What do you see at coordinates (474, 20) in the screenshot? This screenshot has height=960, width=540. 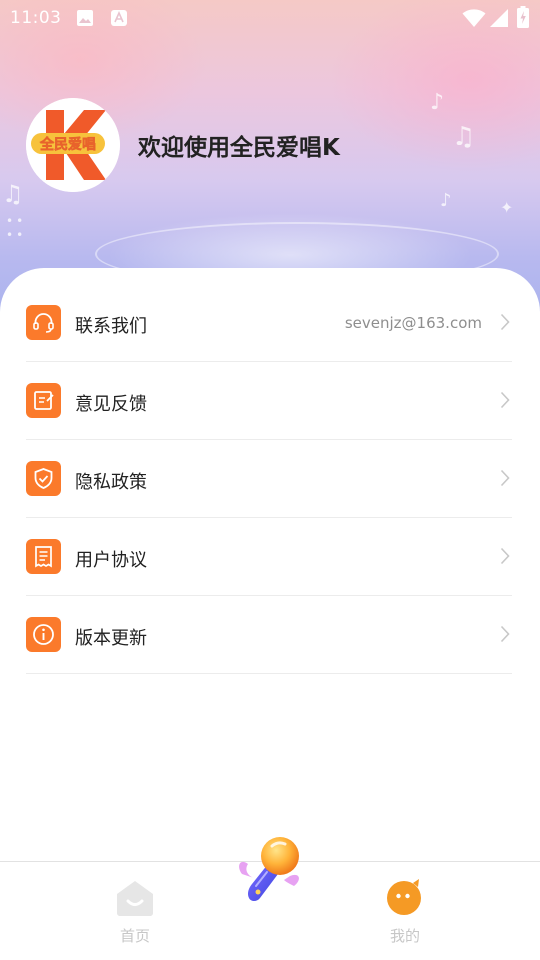 I see `wifi-icon` at bounding box center [474, 20].